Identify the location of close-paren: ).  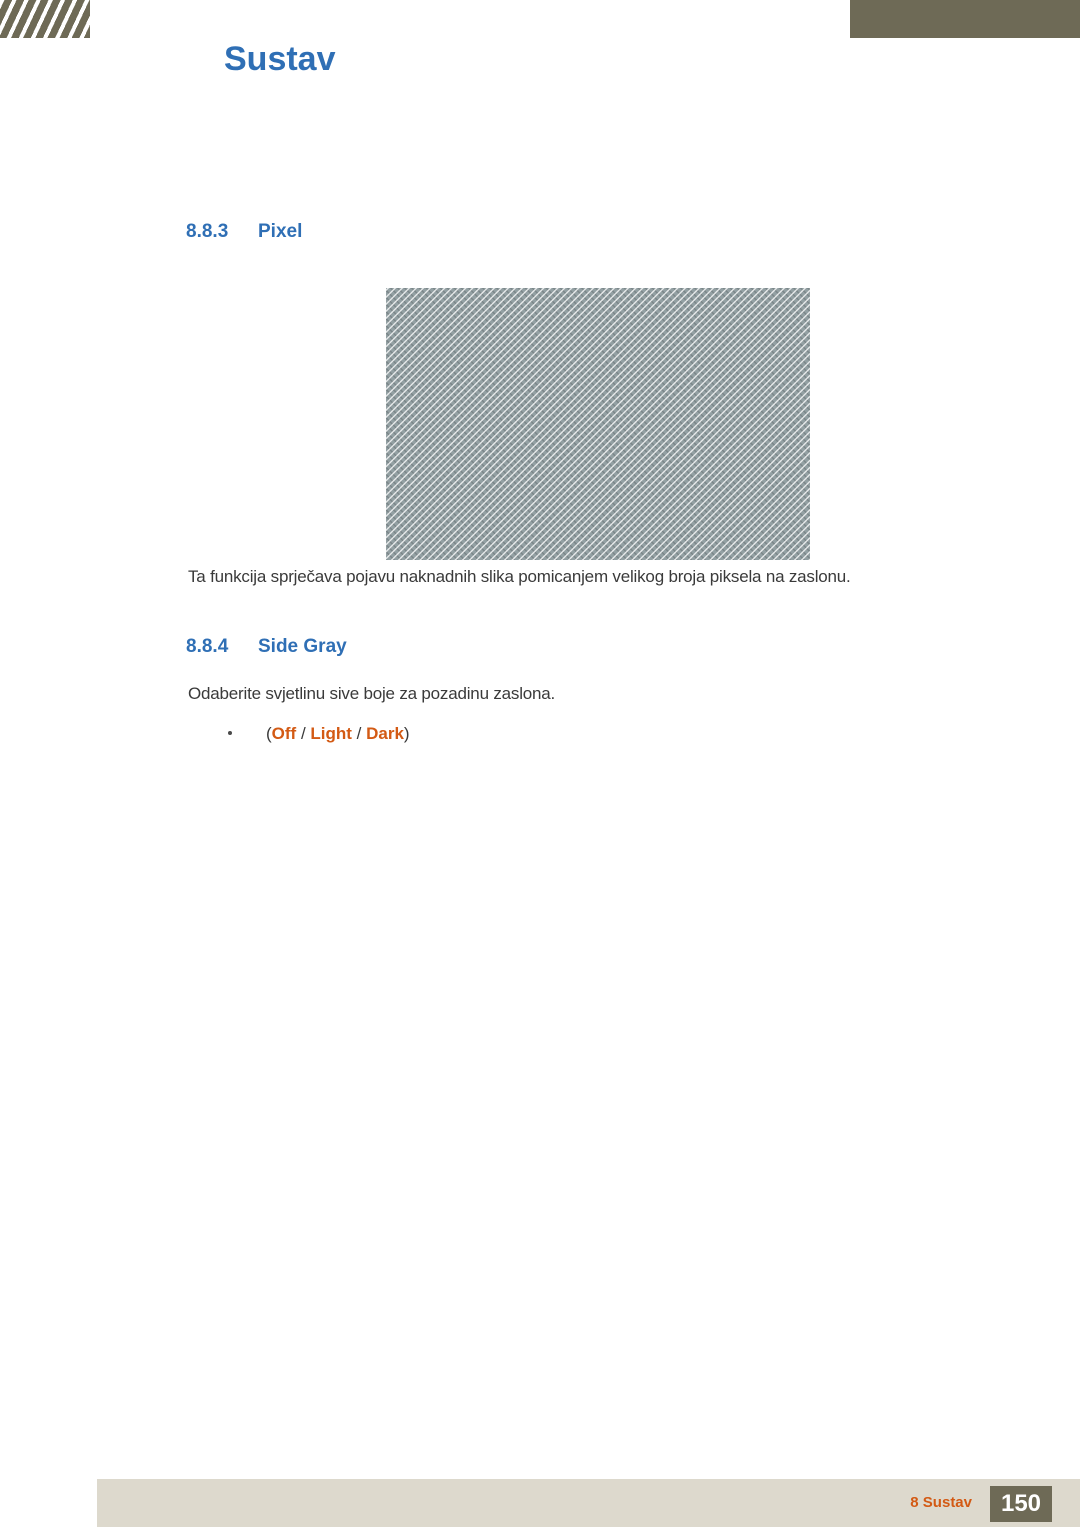
(406, 733).